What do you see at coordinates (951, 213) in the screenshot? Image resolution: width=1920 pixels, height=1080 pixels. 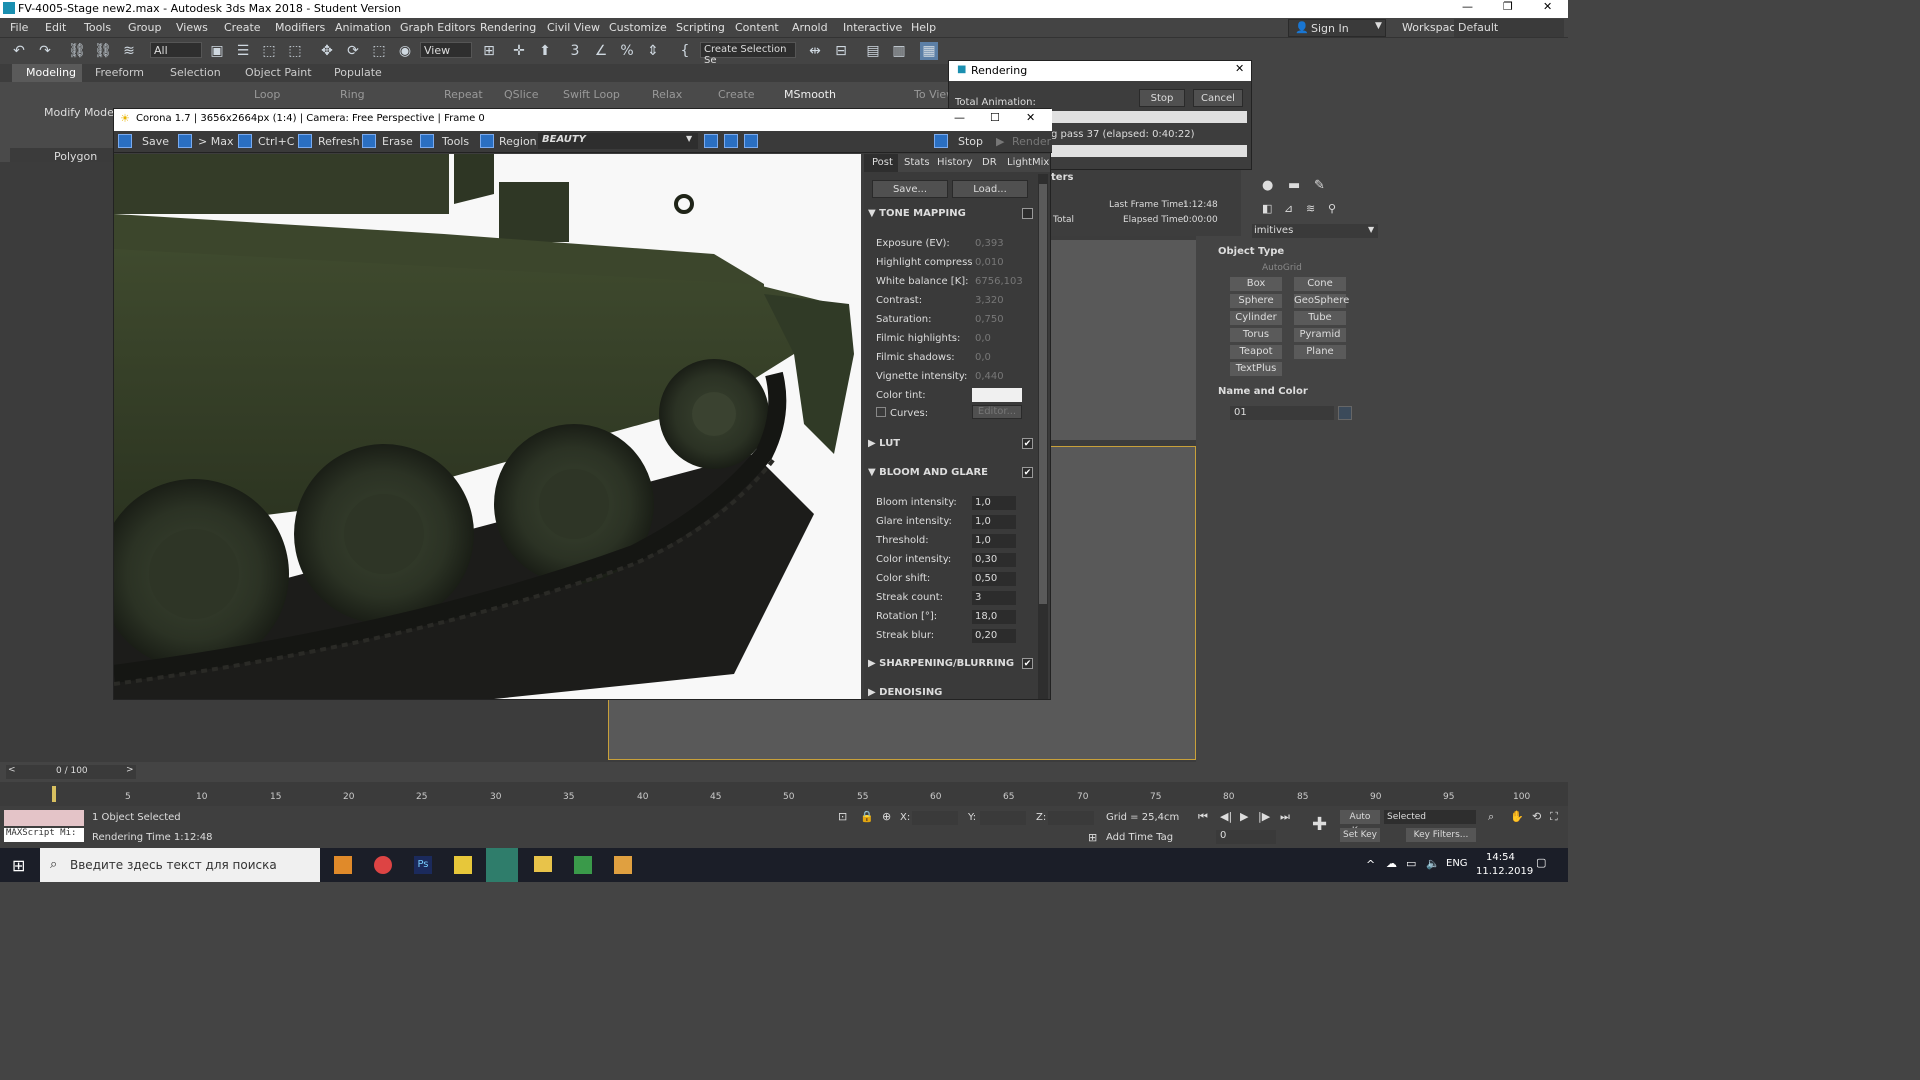 I see `tone-mapping-header: ▼ TONE MAPPING` at bounding box center [951, 213].